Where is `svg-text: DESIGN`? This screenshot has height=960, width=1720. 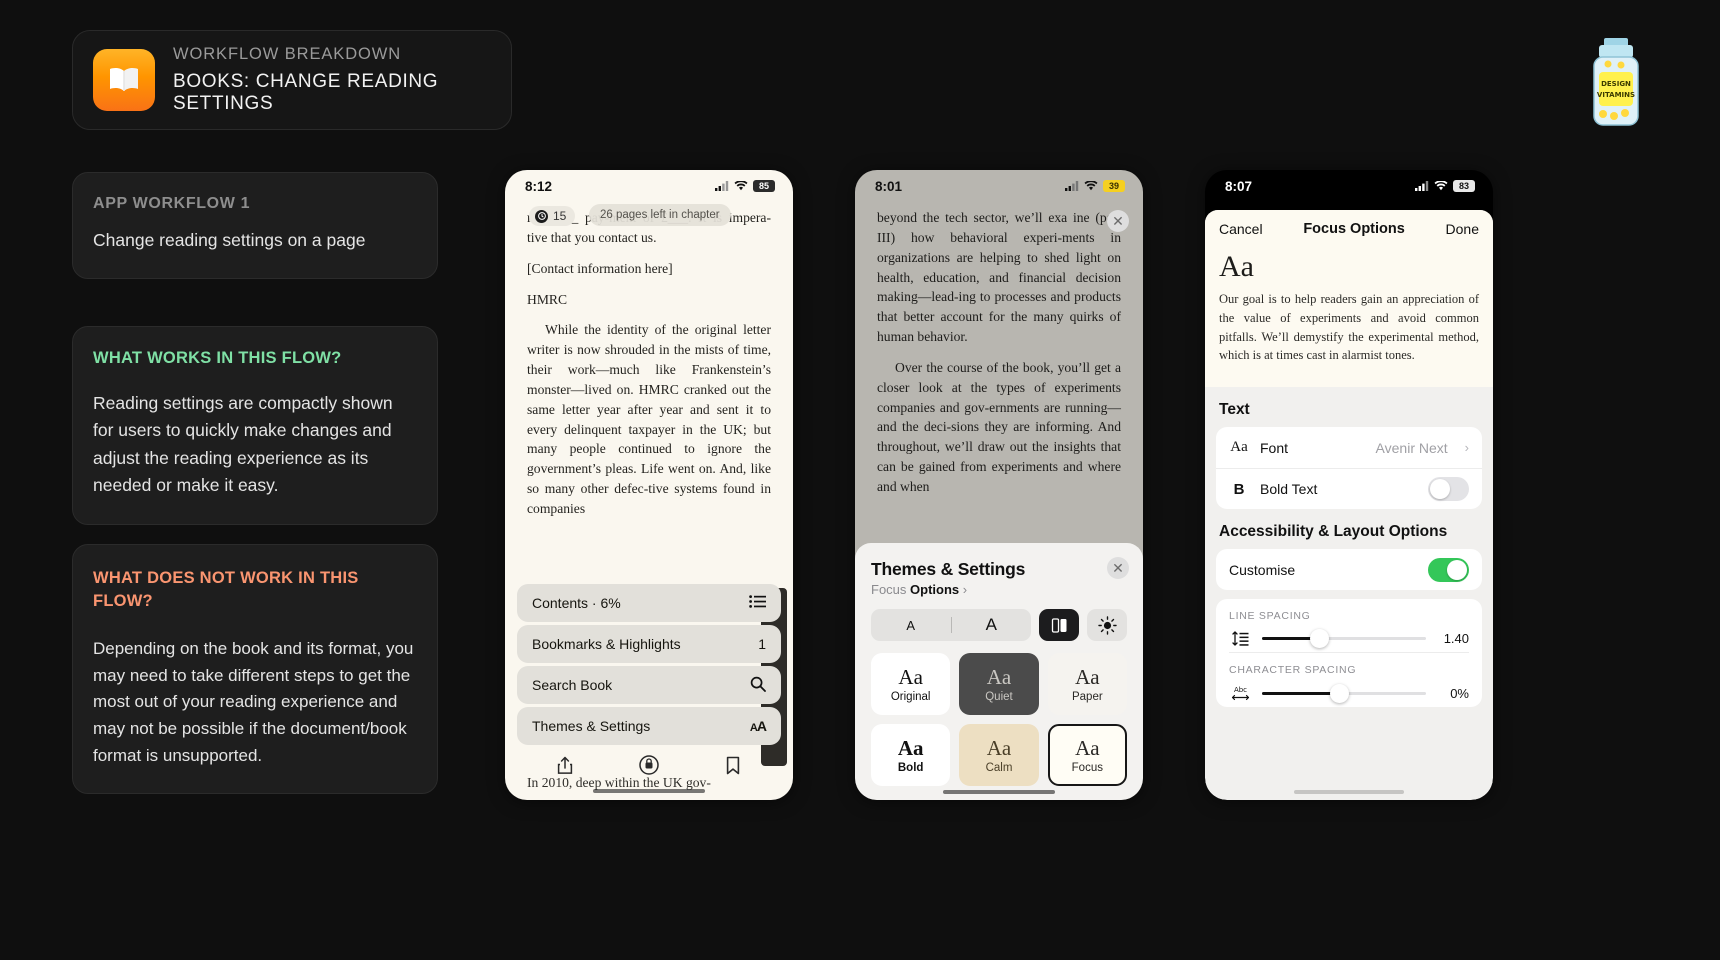
svg-text: DESIGN is located at coordinates (1616, 84).